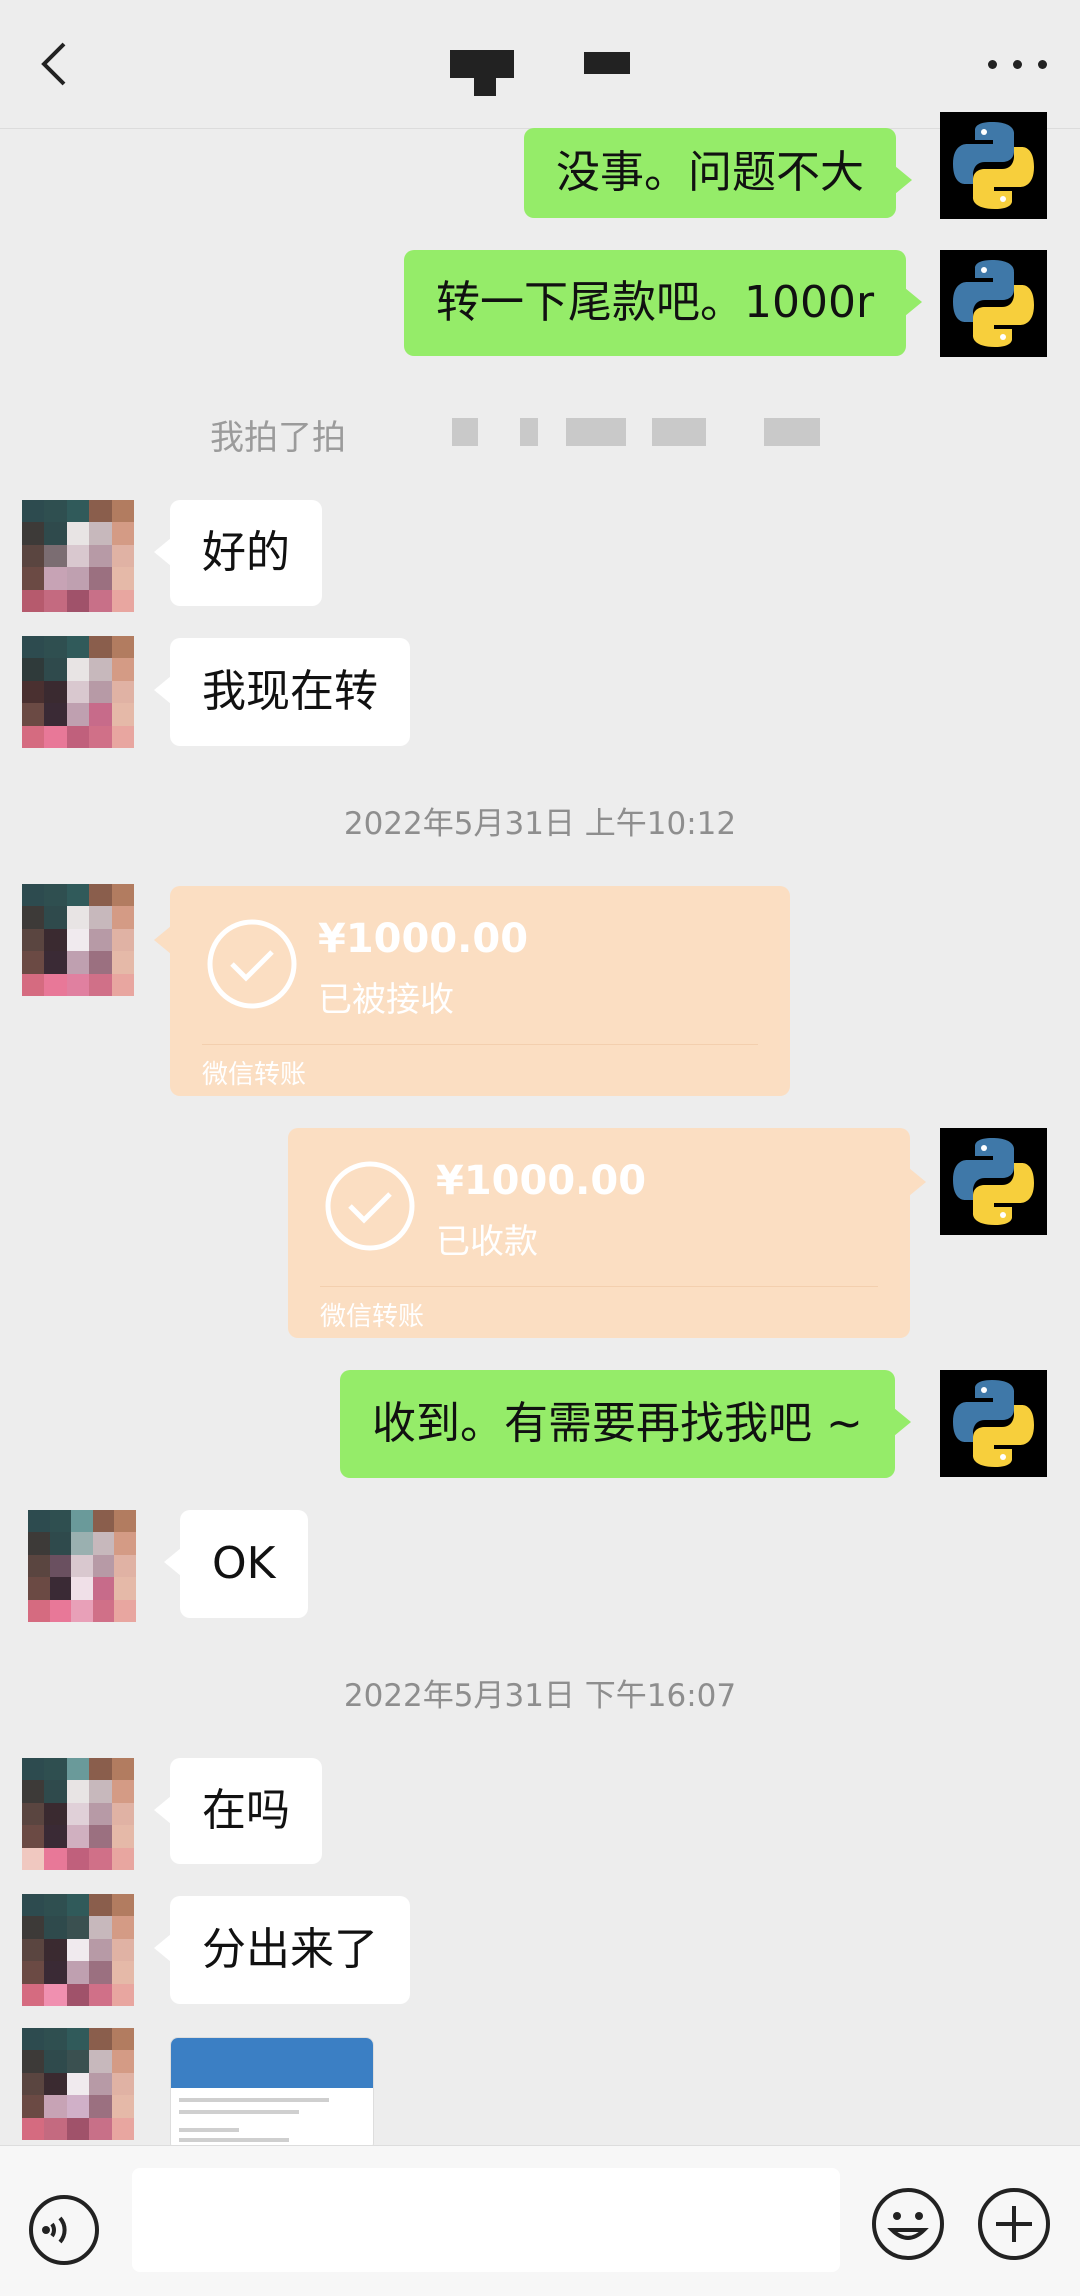 This screenshot has width=1080, height=2296. Describe the element at coordinates (655, 302) in the screenshot. I see `message-text: 转一下尾款吧。1000r` at that location.